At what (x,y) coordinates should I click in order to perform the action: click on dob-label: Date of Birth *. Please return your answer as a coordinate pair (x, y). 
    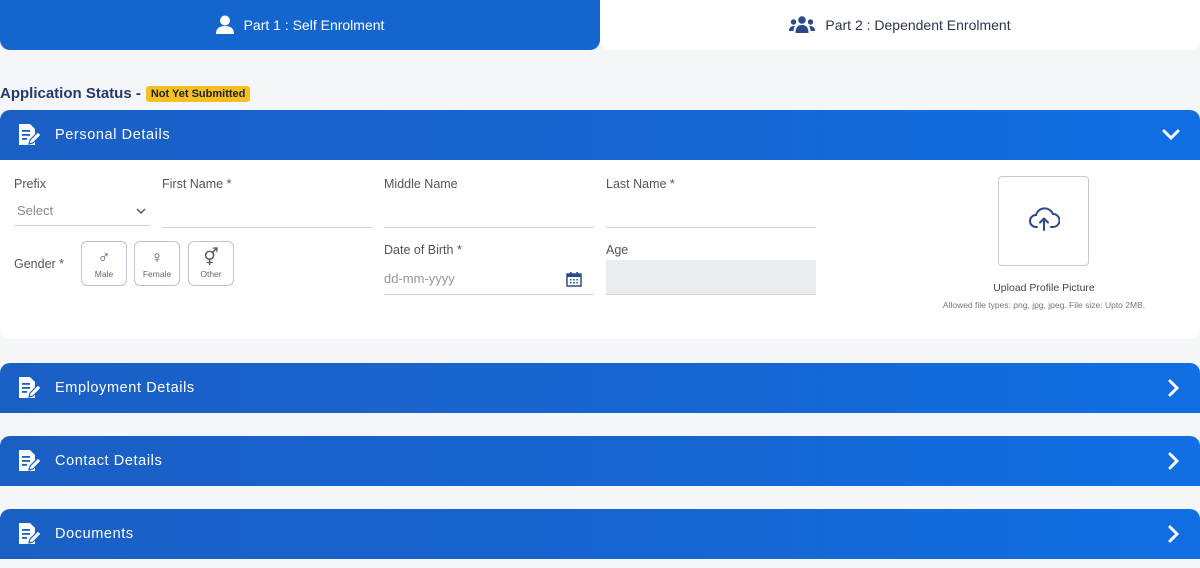
    Looking at the image, I should click on (423, 250).